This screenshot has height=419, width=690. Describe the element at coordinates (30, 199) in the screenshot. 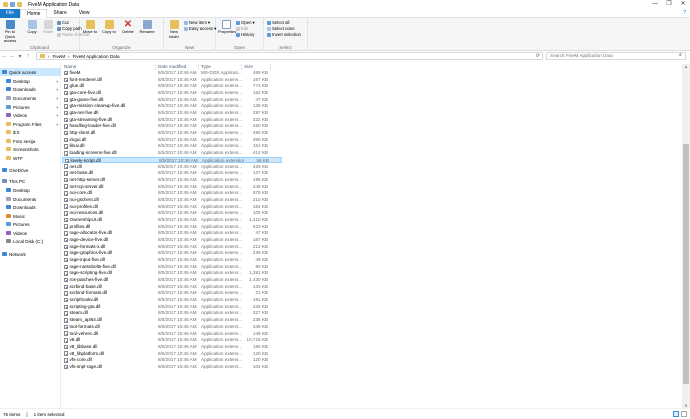

I see `nav-item: Documents` at that location.